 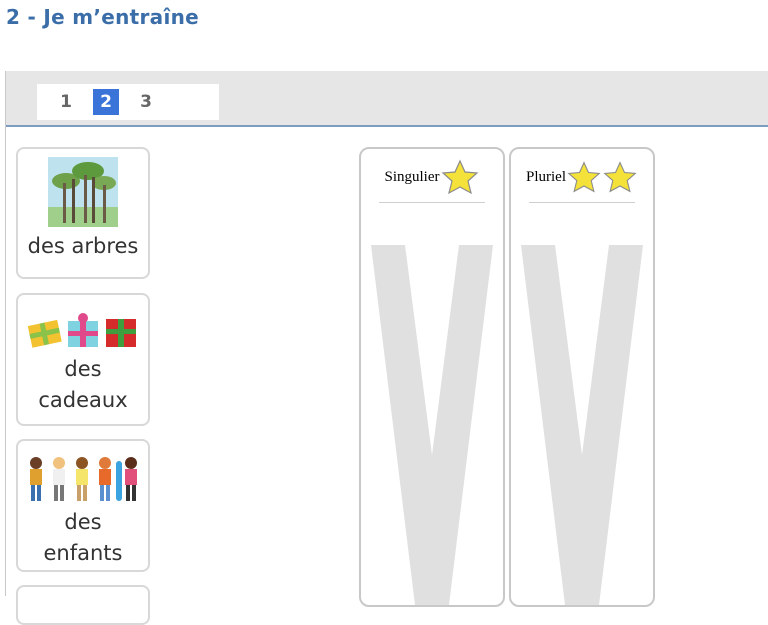 What do you see at coordinates (66, 102) in the screenshot?
I see `page-1-button: 1` at bounding box center [66, 102].